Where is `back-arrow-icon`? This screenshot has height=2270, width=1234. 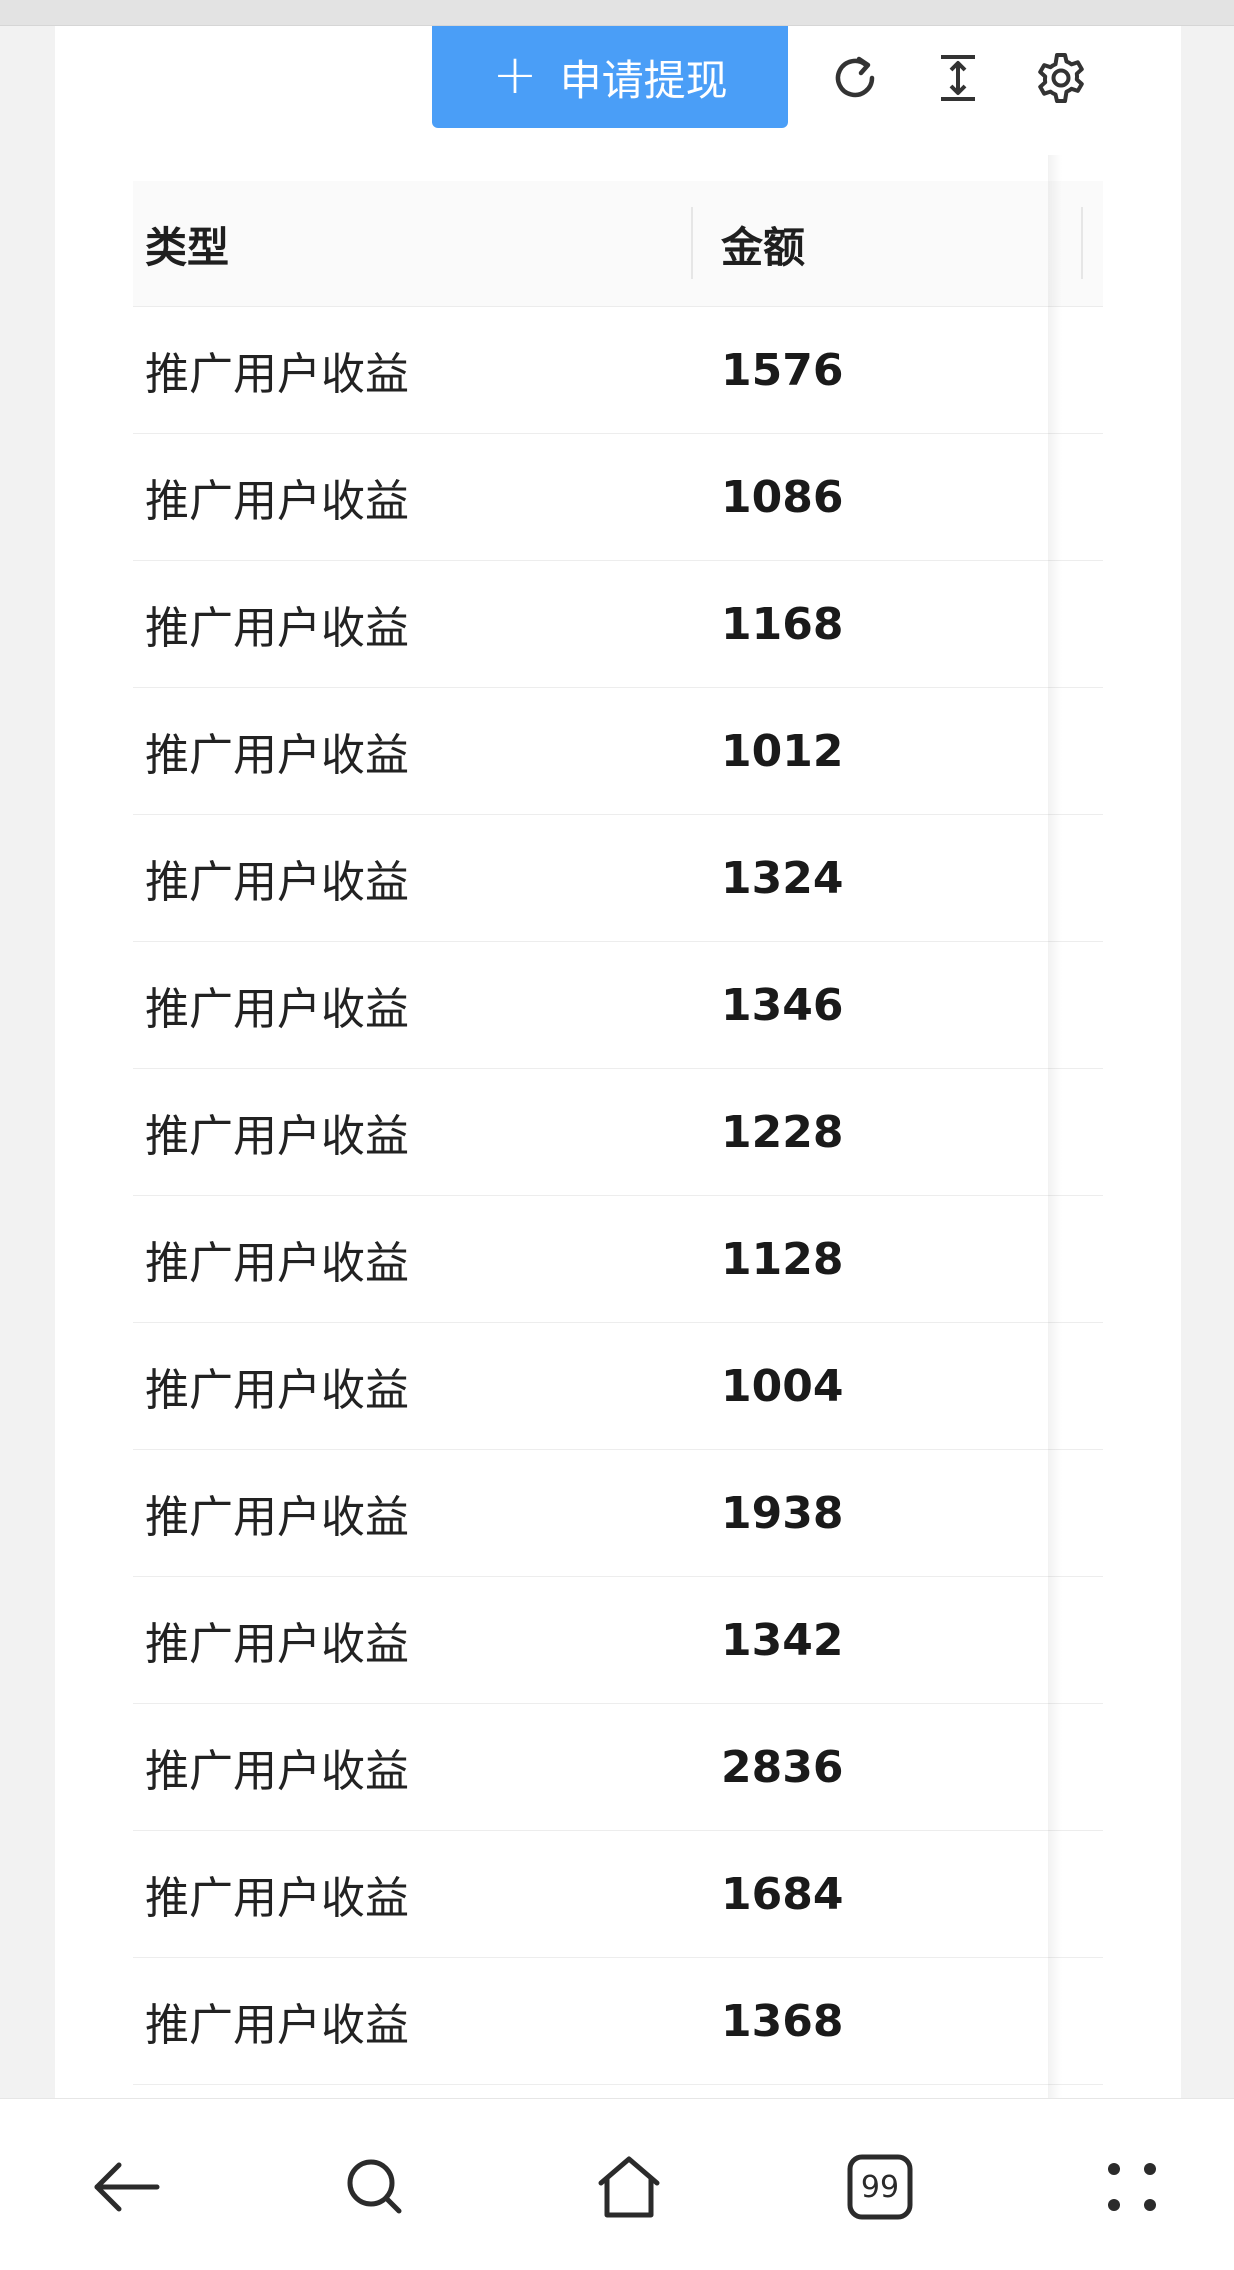
back-arrow-icon is located at coordinates (126, 2187).